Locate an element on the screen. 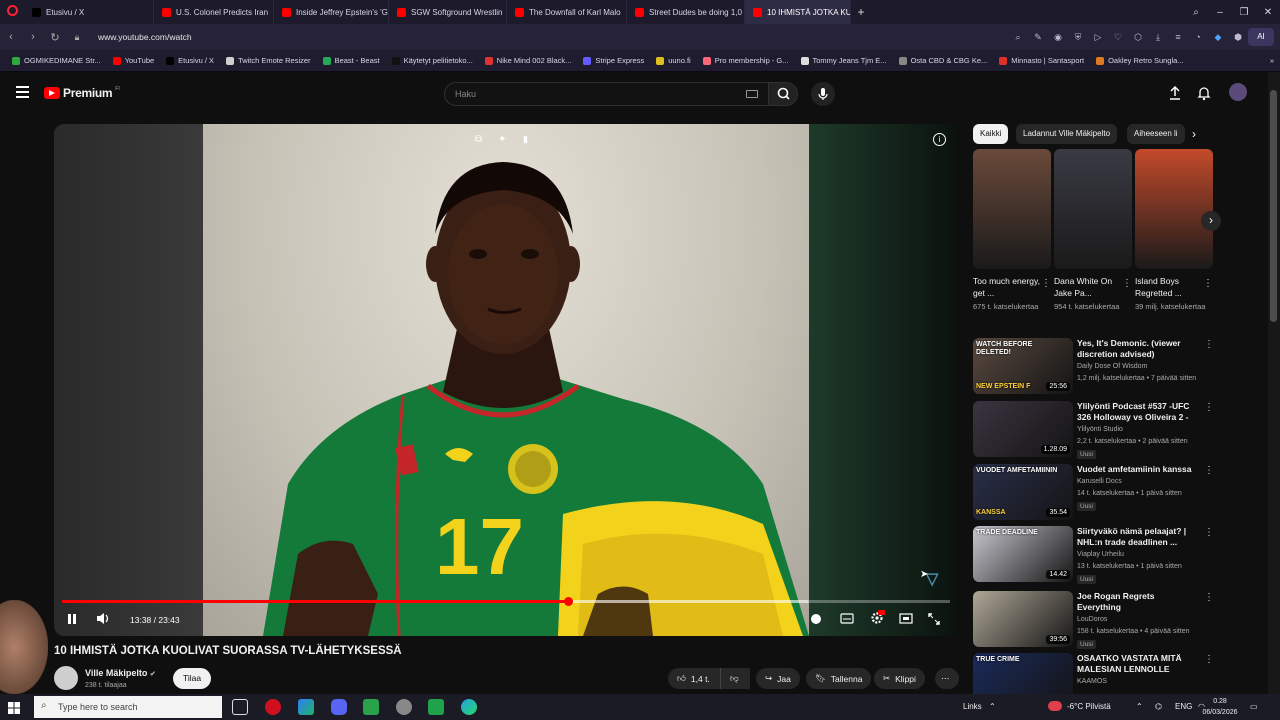 Image resolution: width=1280 pixels, height=720 pixels. discord-icon is located at coordinates (339, 707).